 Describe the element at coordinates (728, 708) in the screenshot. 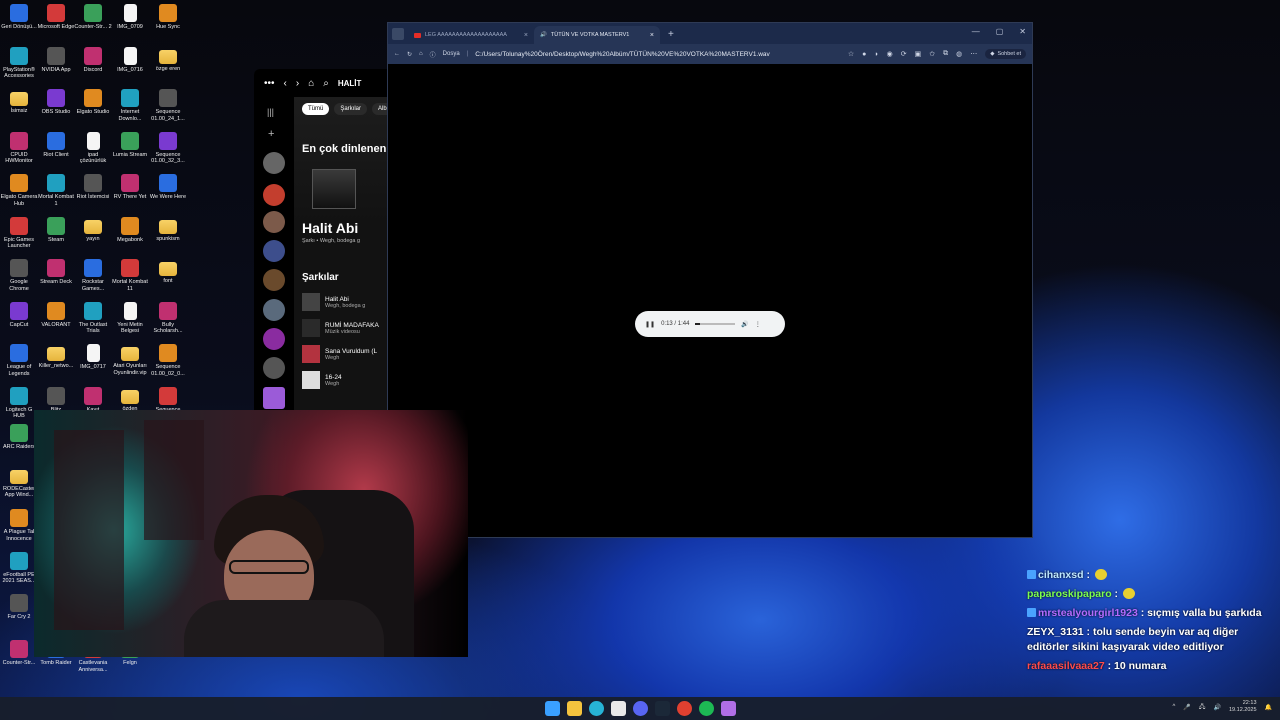

I see `hue-icon` at that location.